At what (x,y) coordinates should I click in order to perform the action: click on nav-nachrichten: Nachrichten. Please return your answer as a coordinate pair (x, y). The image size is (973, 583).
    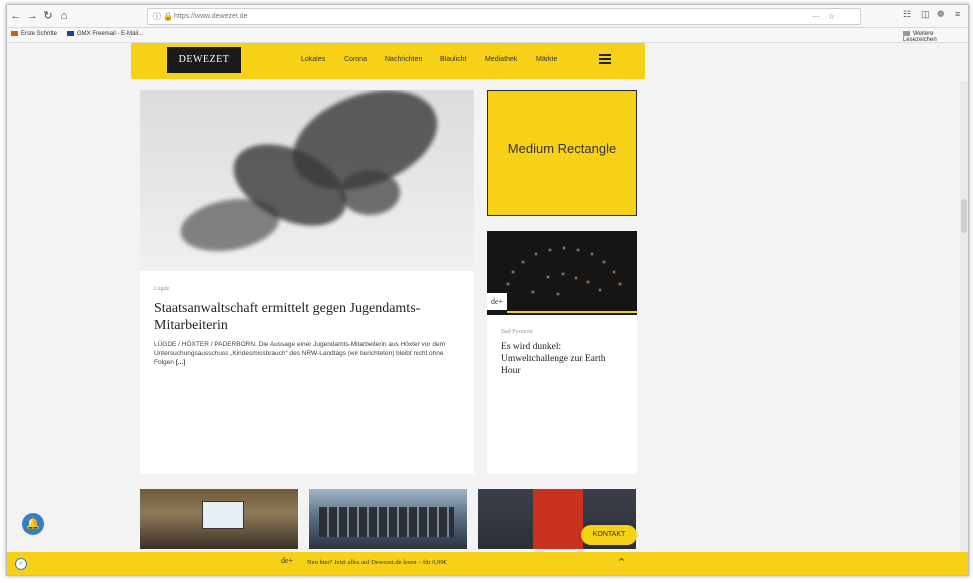
    Looking at the image, I should click on (403, 59).